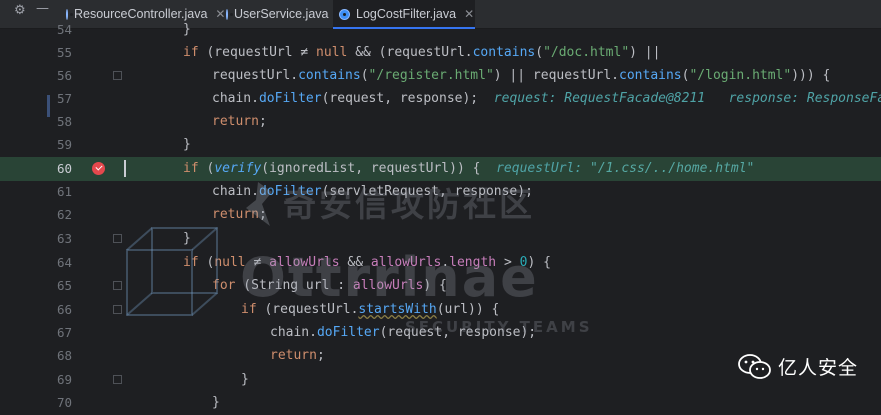 This screenshot has width=881, height=415. What do you see at coordinates (259, 204) in the screenshot?
I see `watermark-logo-icon` at bounding box center [259, 204].